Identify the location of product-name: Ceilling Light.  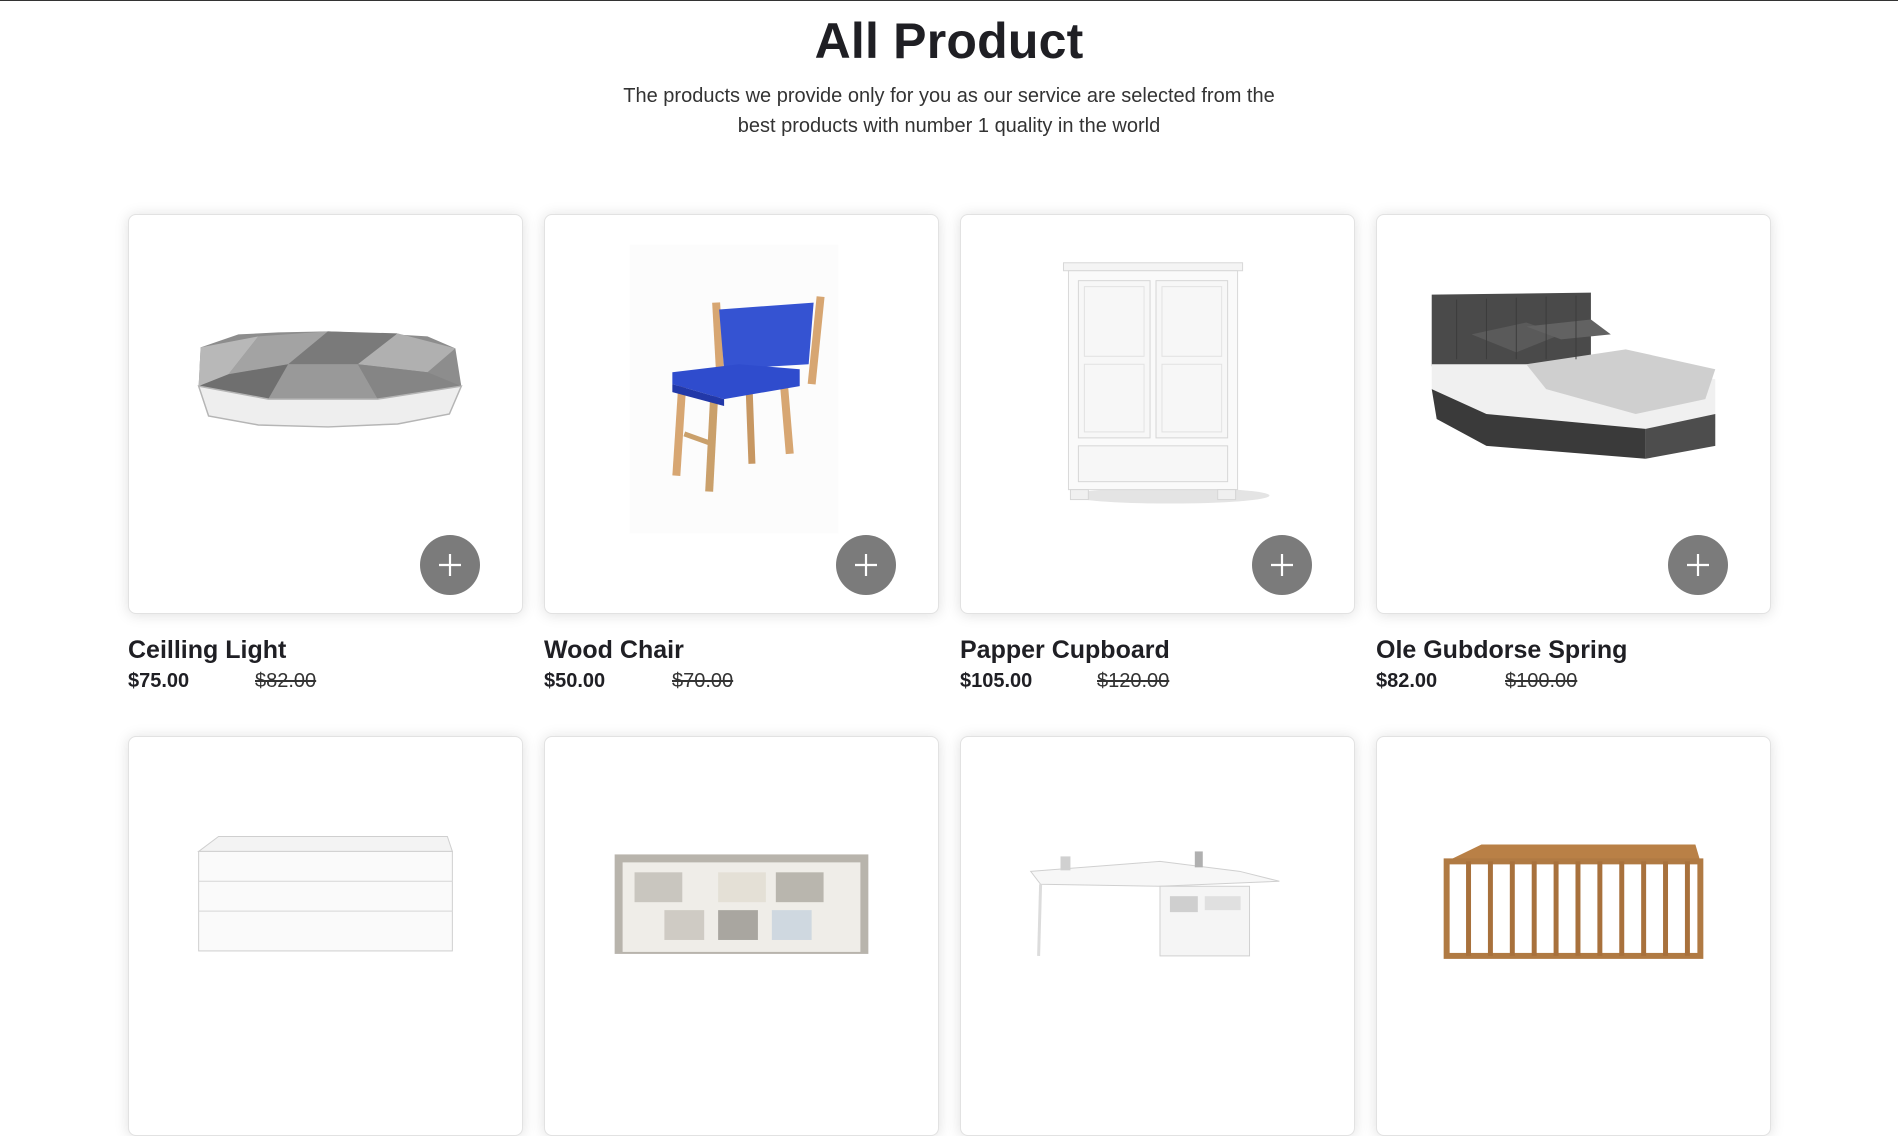
(207, 650).